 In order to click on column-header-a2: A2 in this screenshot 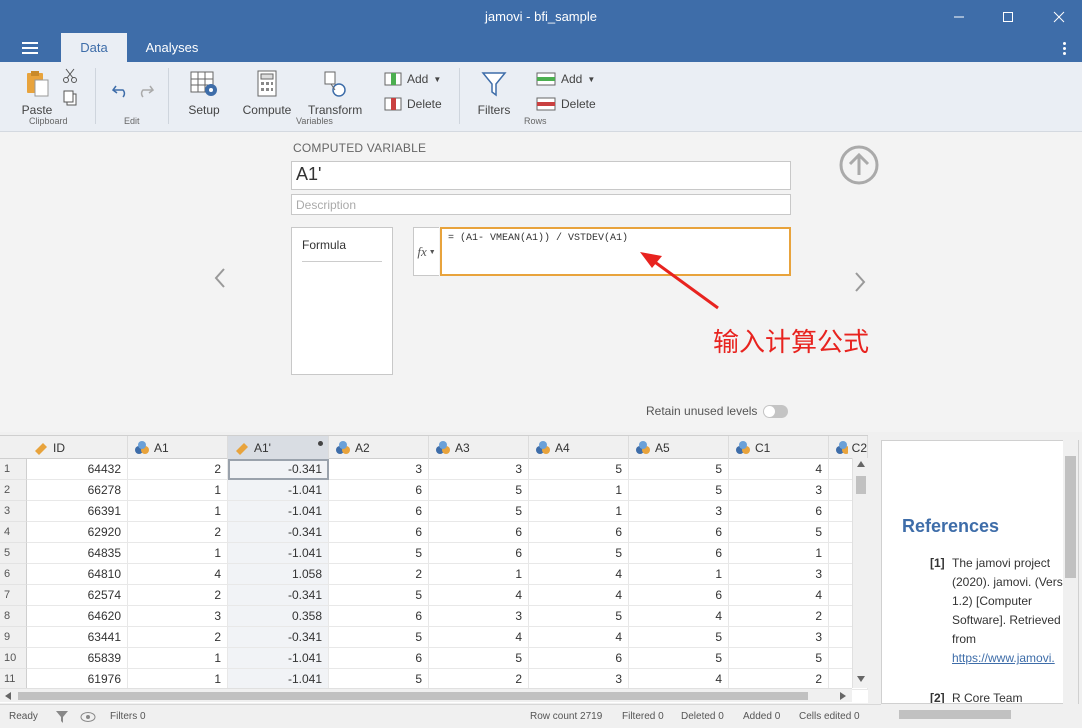, I will do `click(379, 447)`.